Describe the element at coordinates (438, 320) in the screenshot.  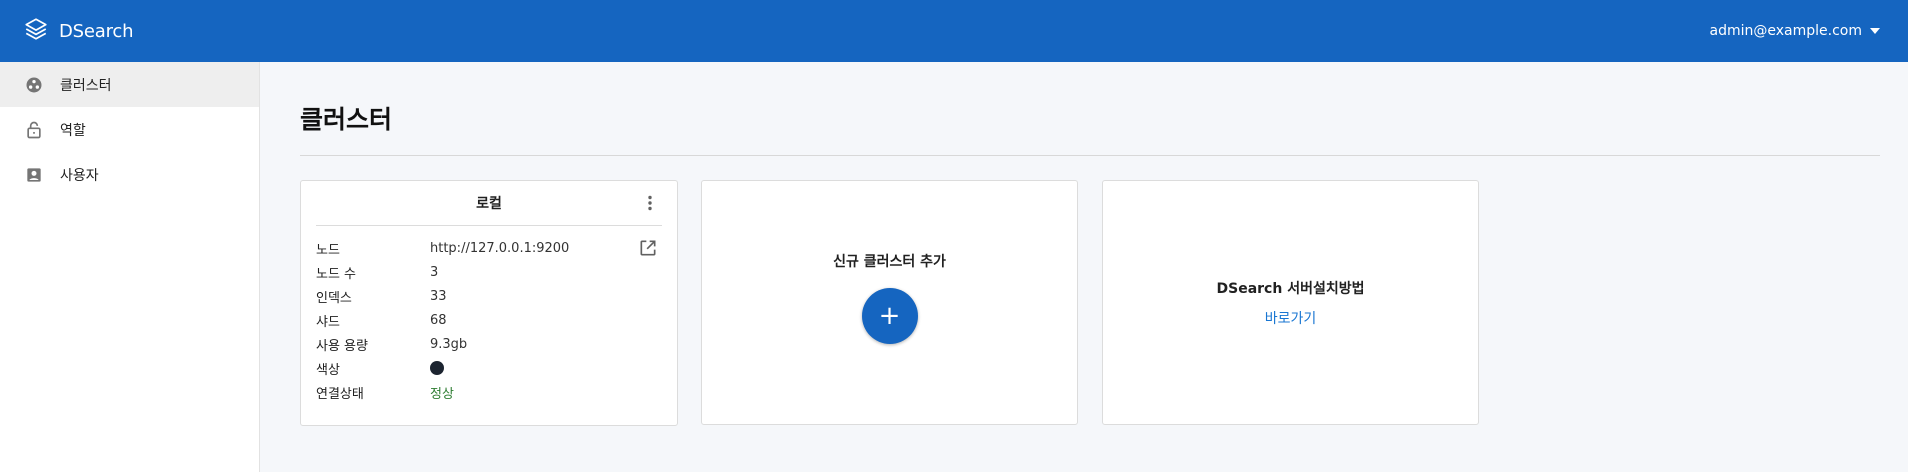
I see `info-value: 68` at that location.